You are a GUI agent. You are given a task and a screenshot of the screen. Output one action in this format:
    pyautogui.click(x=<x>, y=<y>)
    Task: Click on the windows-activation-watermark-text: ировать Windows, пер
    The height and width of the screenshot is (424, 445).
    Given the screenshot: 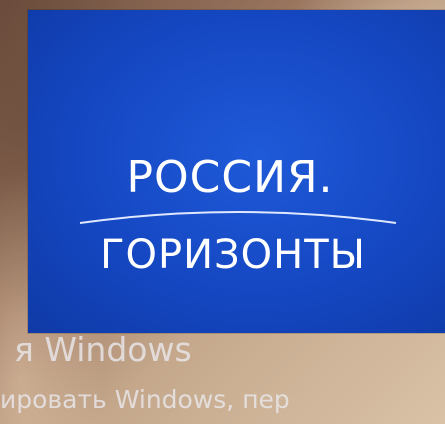 What is the action you would take?
    pyautogui.click(x=145, y=399)
    